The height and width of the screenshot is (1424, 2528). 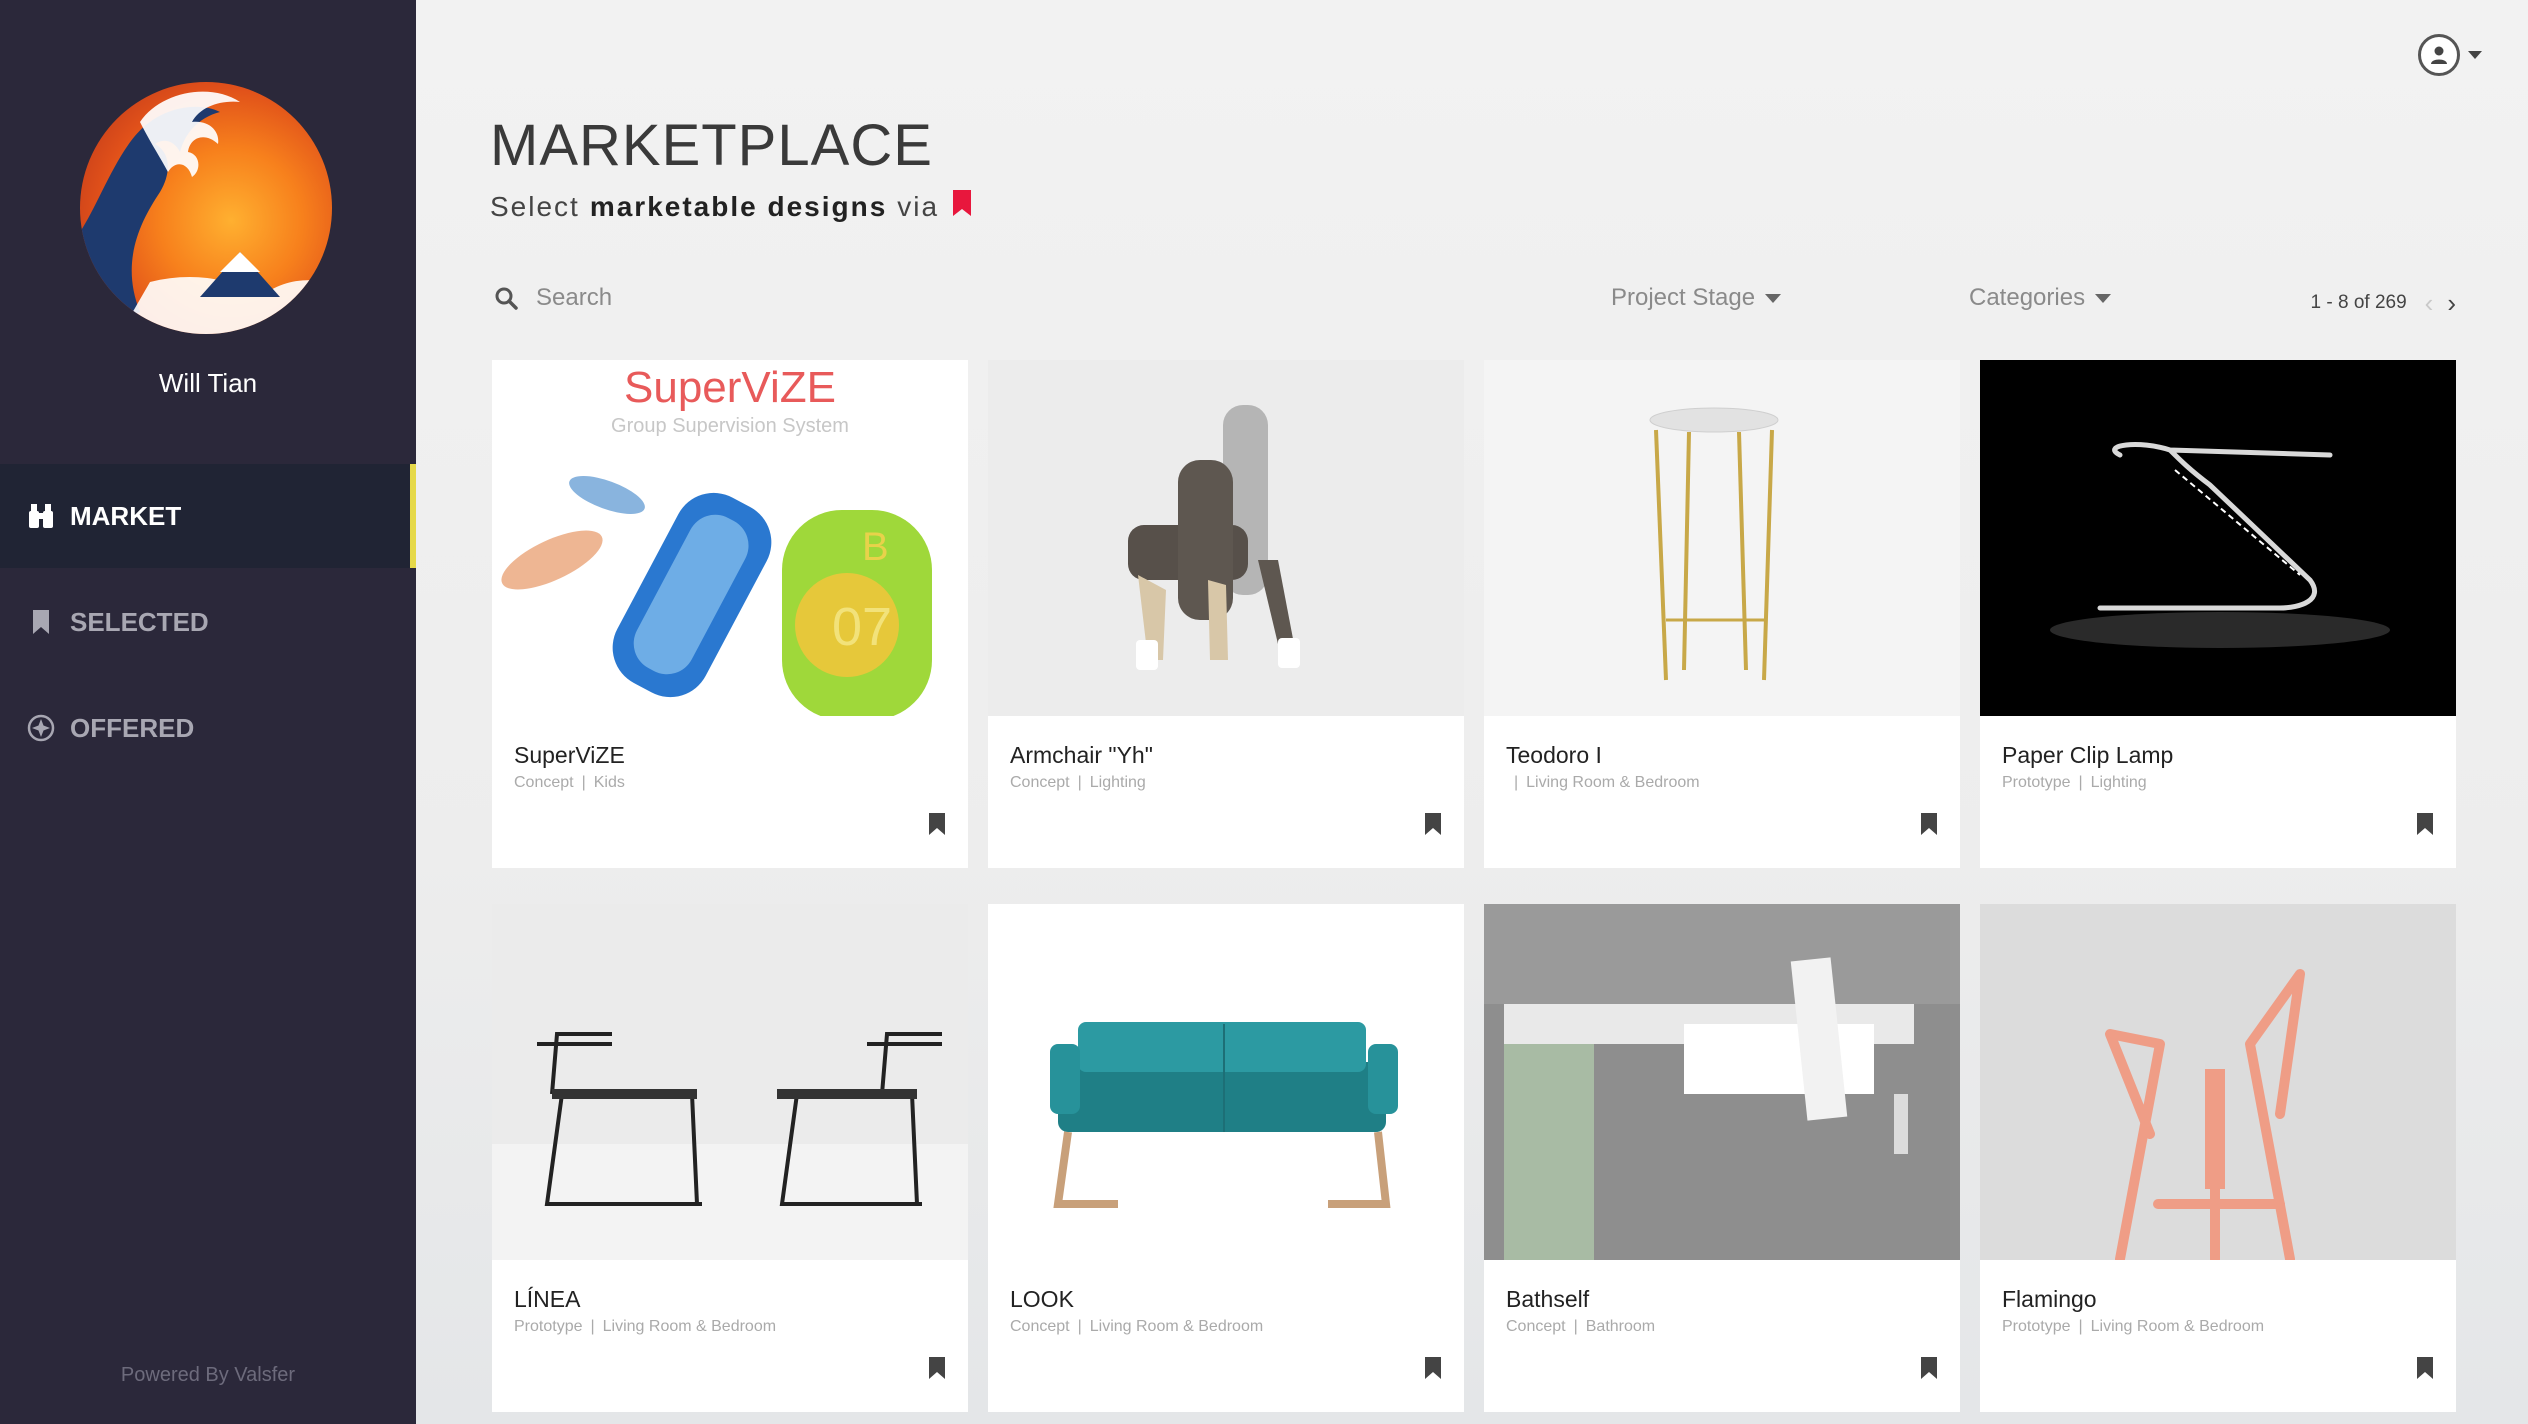 I want to click on supervize-image-subtitle: Group Supervision System, so click(x=730, y=426).